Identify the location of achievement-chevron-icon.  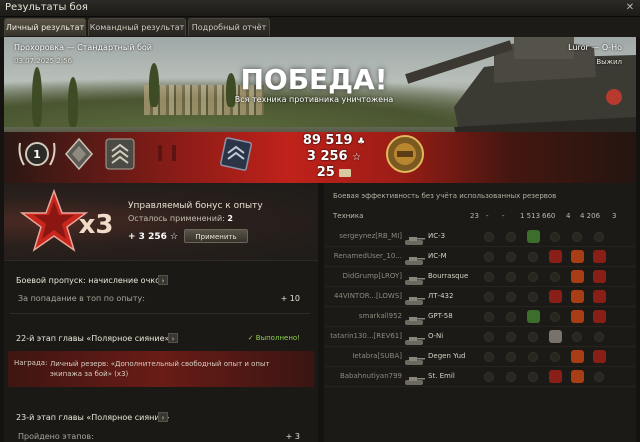
(120, 154).